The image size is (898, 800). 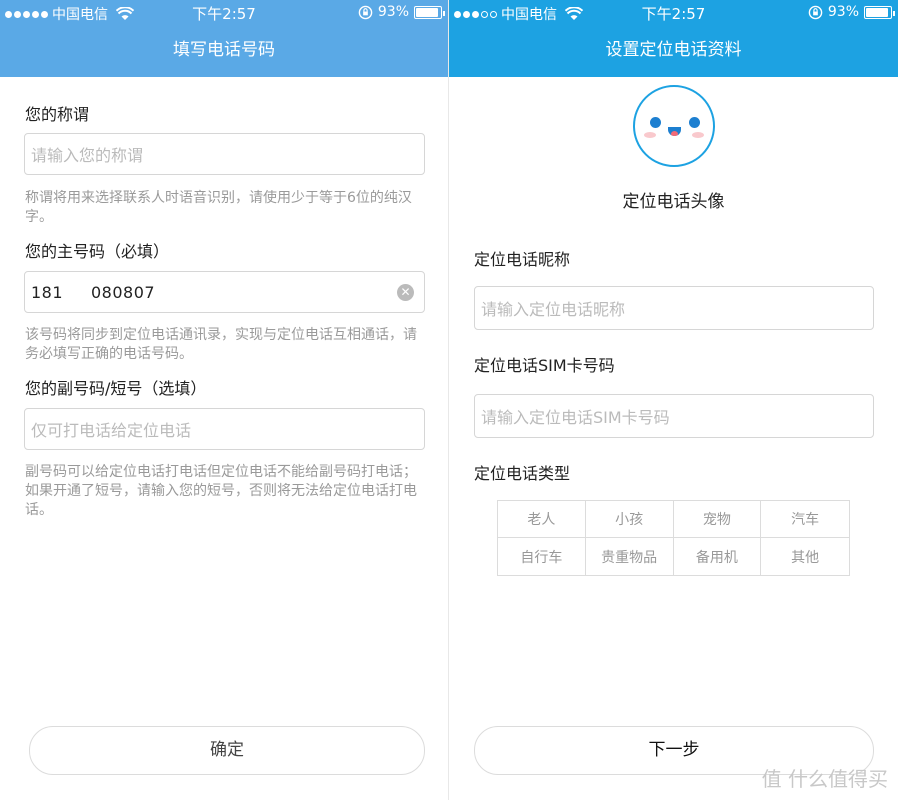 What do you see at coordinates (553, 309) in the screenshot?
I see `device-nickname-placeholder: 请输入定位电话昵称` at bounding box center [553, 309].